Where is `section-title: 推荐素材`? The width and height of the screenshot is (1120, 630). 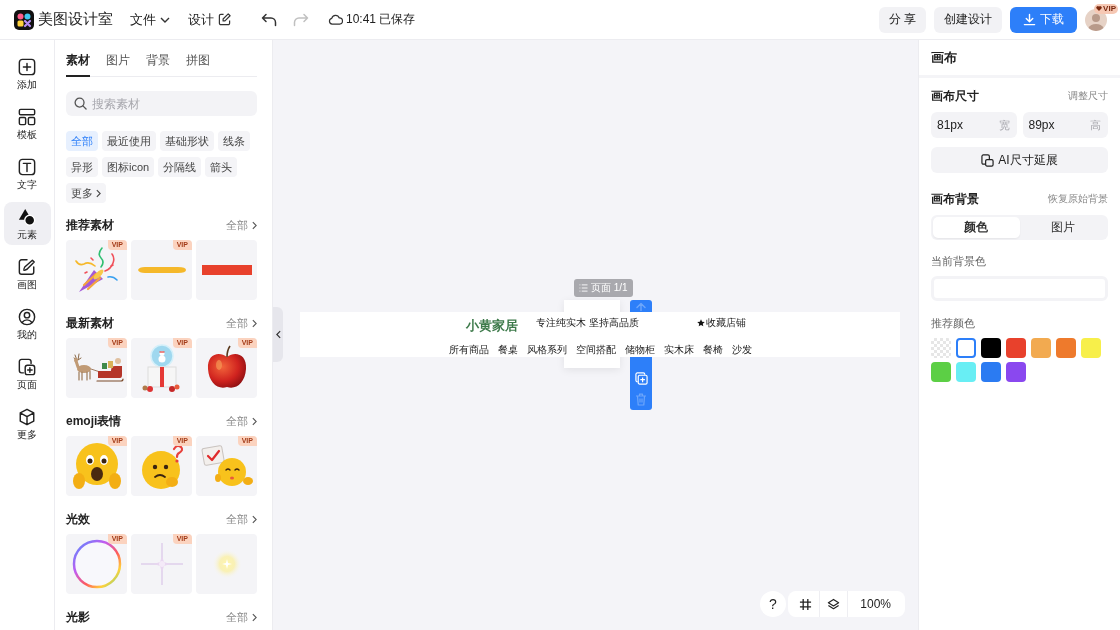
section-title: 推荐素材 is located at coordinates (90, 225).